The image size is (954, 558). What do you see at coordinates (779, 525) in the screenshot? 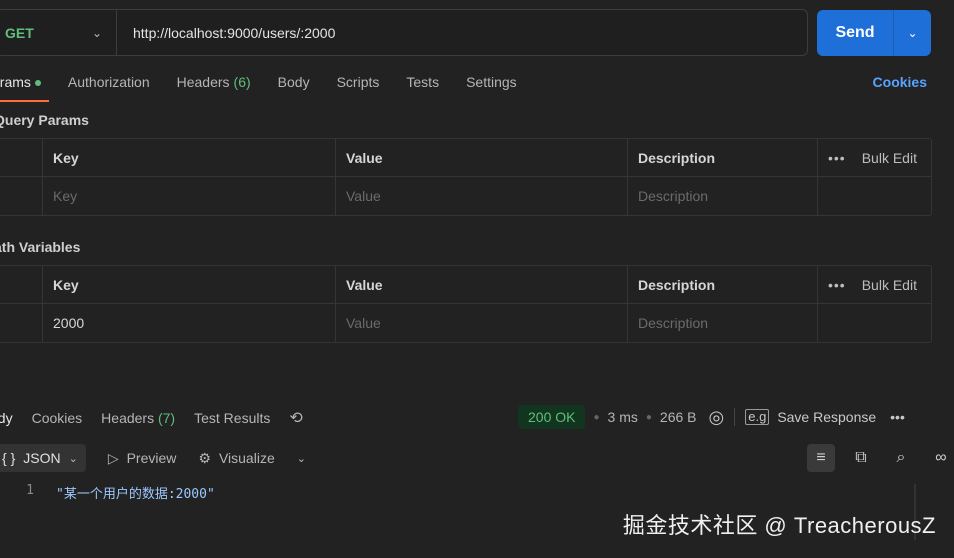
I see `watermark: 掘金技术社区 @ TreacherousZ` at bounding box center [779, 525].